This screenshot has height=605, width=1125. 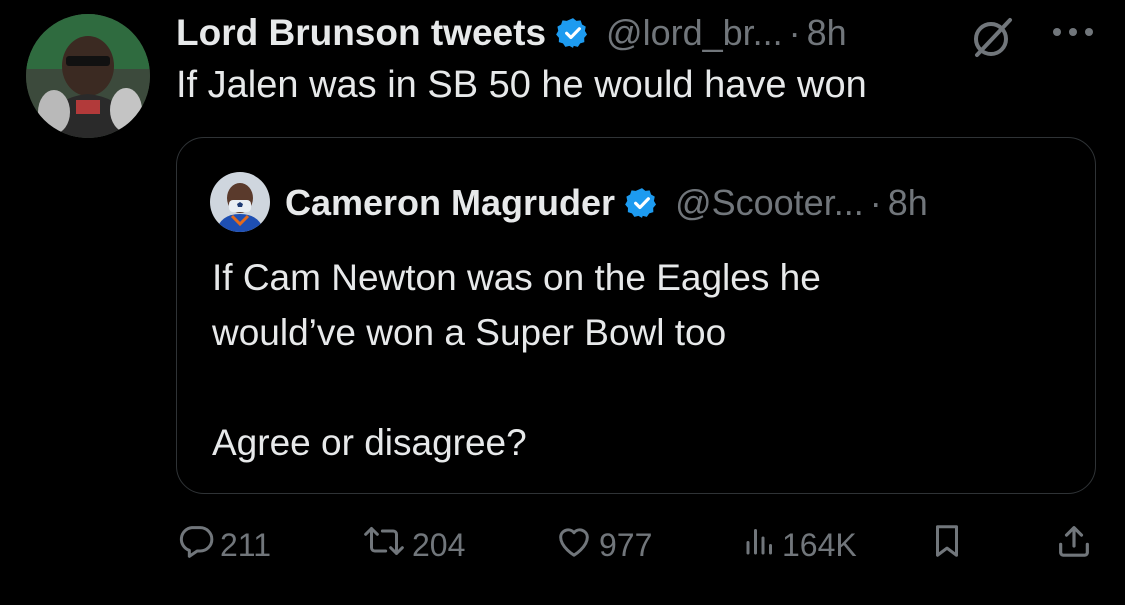 What do you see at coordinates (439, 544) in the screenshot?
I see `retweet-count: 204` at bounding box center [439, 544].